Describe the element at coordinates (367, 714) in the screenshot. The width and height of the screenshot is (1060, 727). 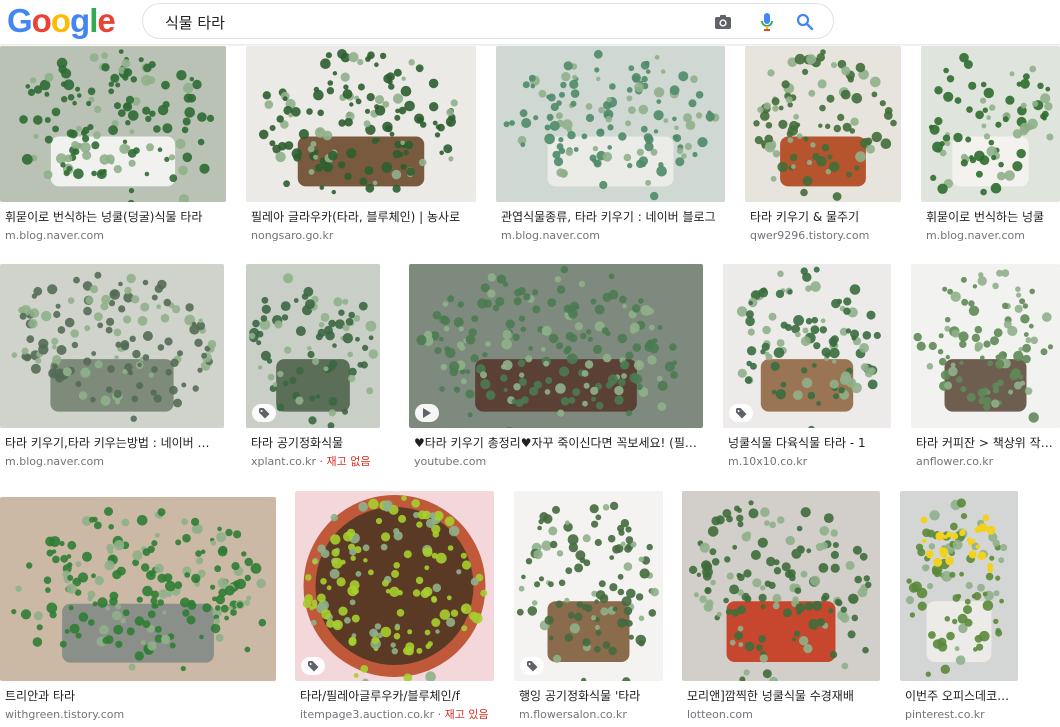
I see `source-domain: itempage3.auction.co.kr` at that location.